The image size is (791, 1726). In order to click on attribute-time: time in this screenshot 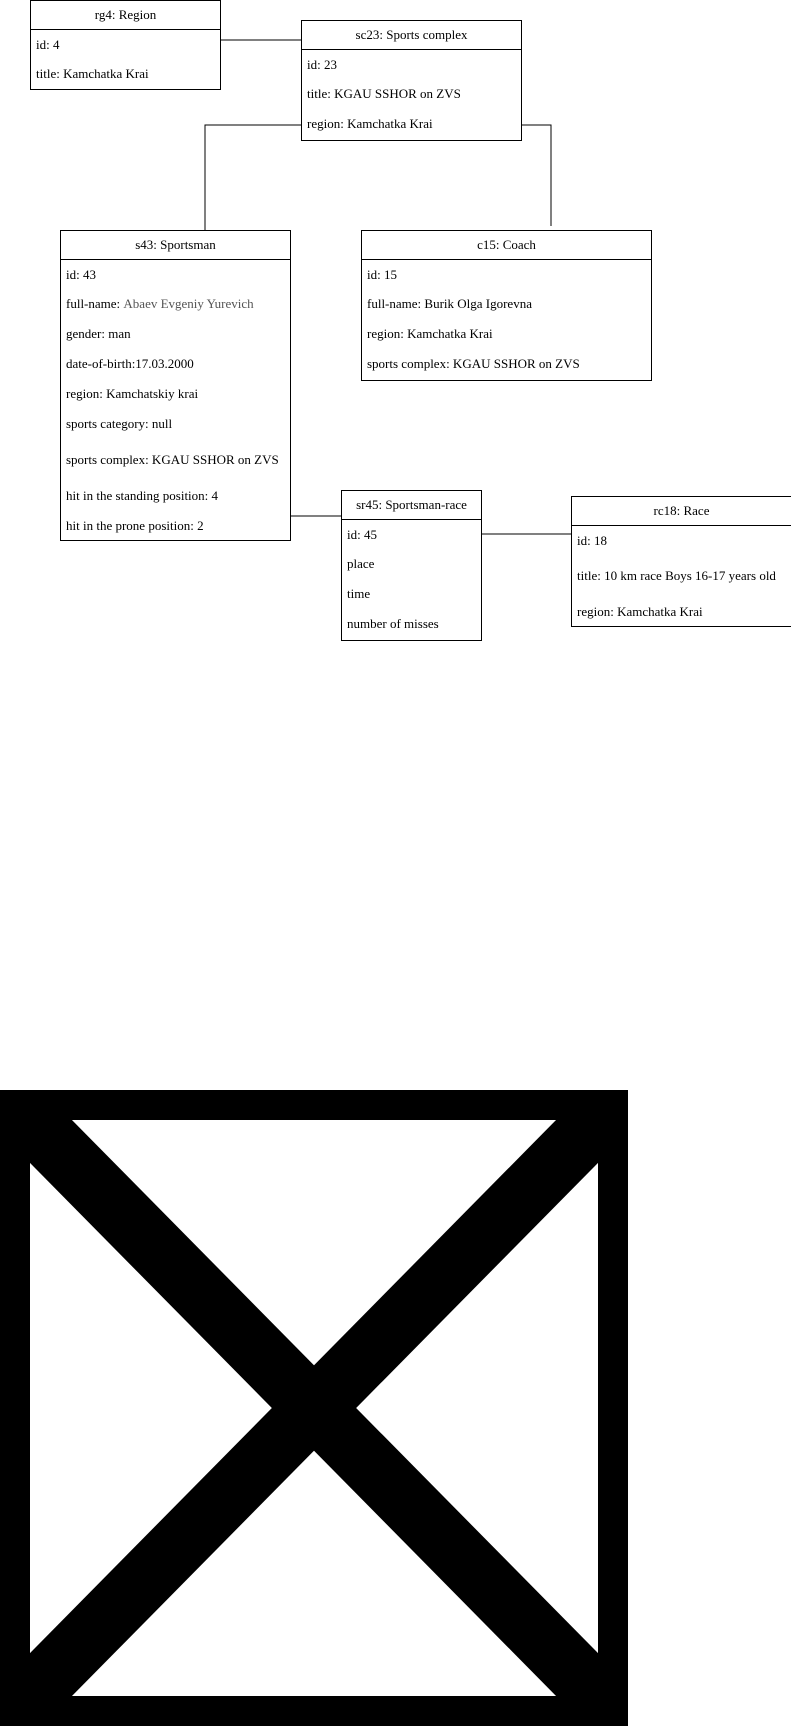, I will do `click(359, 593)`.